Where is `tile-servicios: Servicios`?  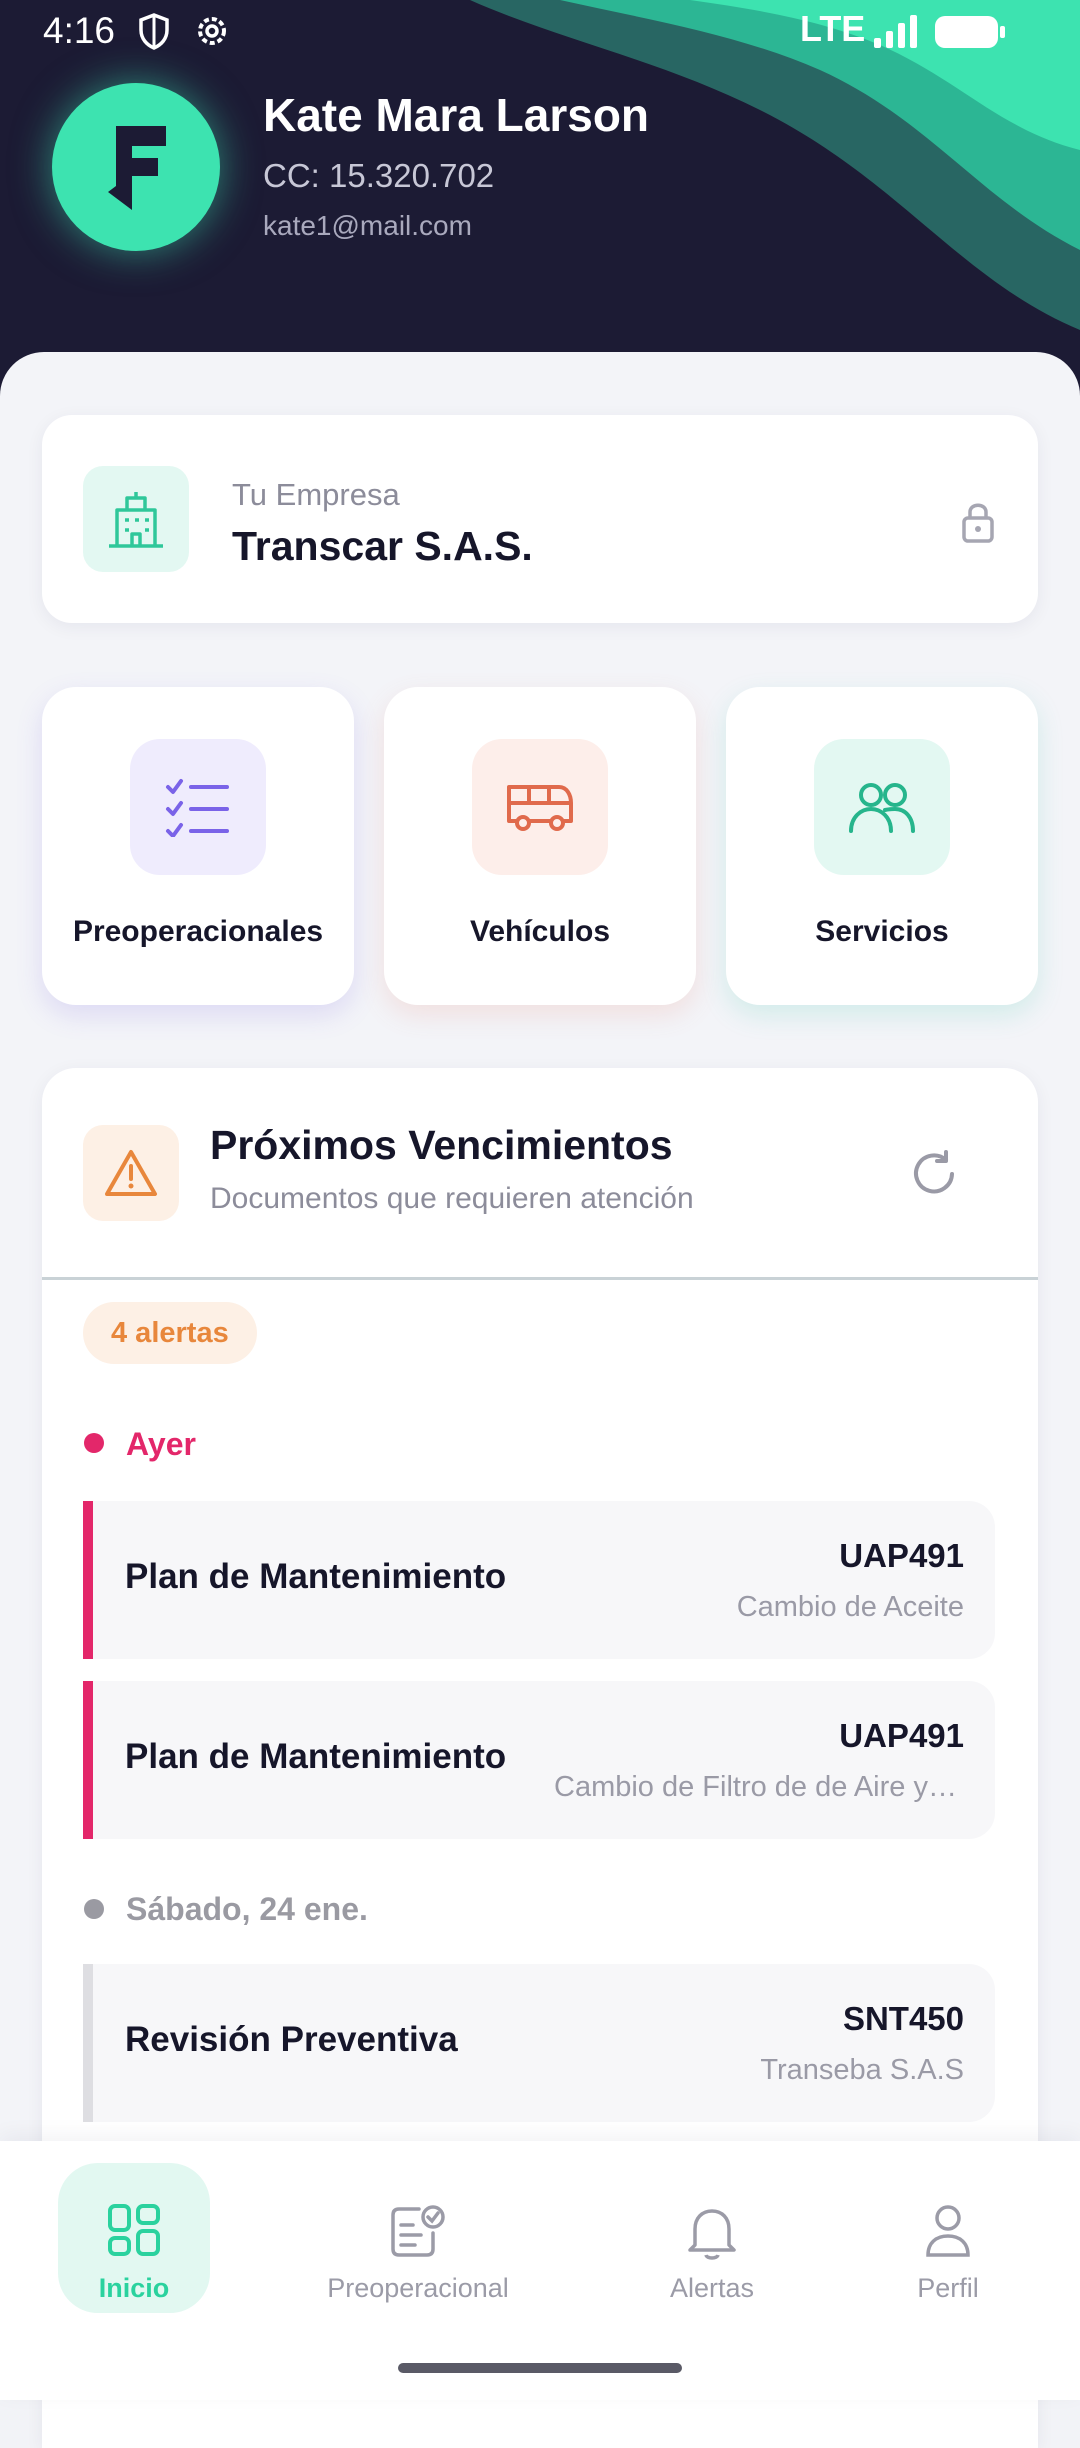
tile-servicios: Servicios is located at coordinates (882, 846).